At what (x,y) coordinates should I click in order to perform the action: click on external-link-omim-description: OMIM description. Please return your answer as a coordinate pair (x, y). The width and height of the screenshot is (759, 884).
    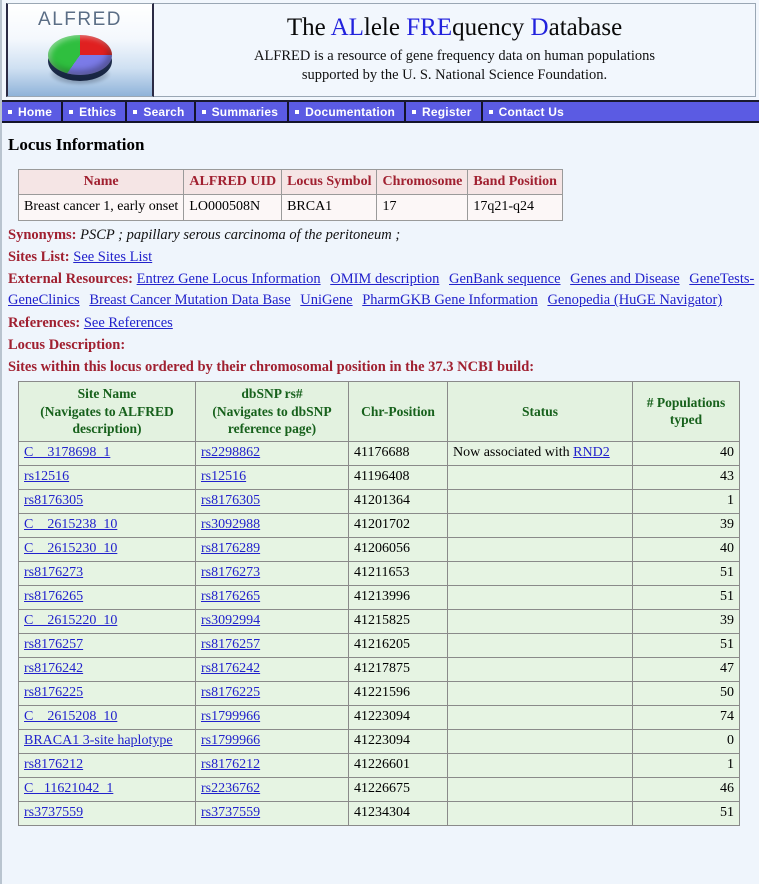
    Looking at the image, I should click on (384, 279).